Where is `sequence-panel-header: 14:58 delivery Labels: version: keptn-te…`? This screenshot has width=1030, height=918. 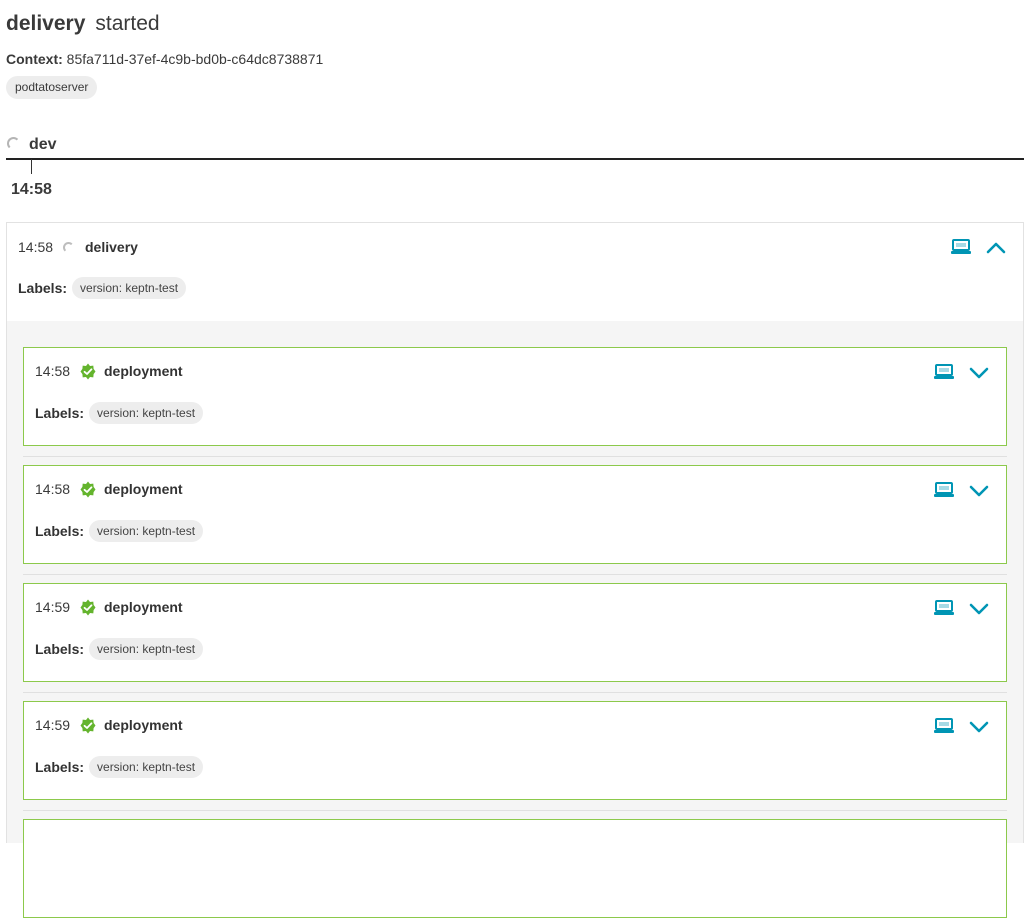
sequence-panel-header: 14:58 delivery Labels: version: keptn-te… is located at coordinates (515, 272).